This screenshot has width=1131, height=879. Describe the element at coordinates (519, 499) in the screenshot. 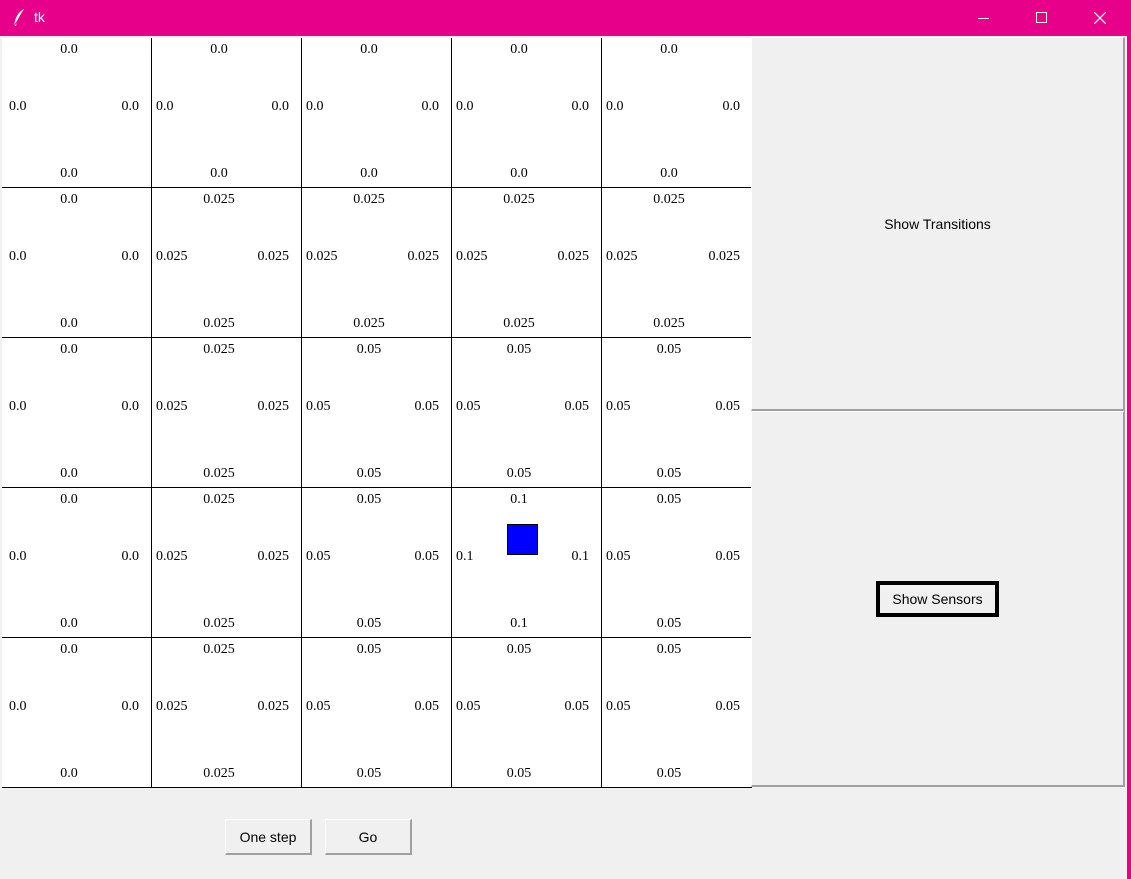

I see `cell-value-top: 0.1` at that location.